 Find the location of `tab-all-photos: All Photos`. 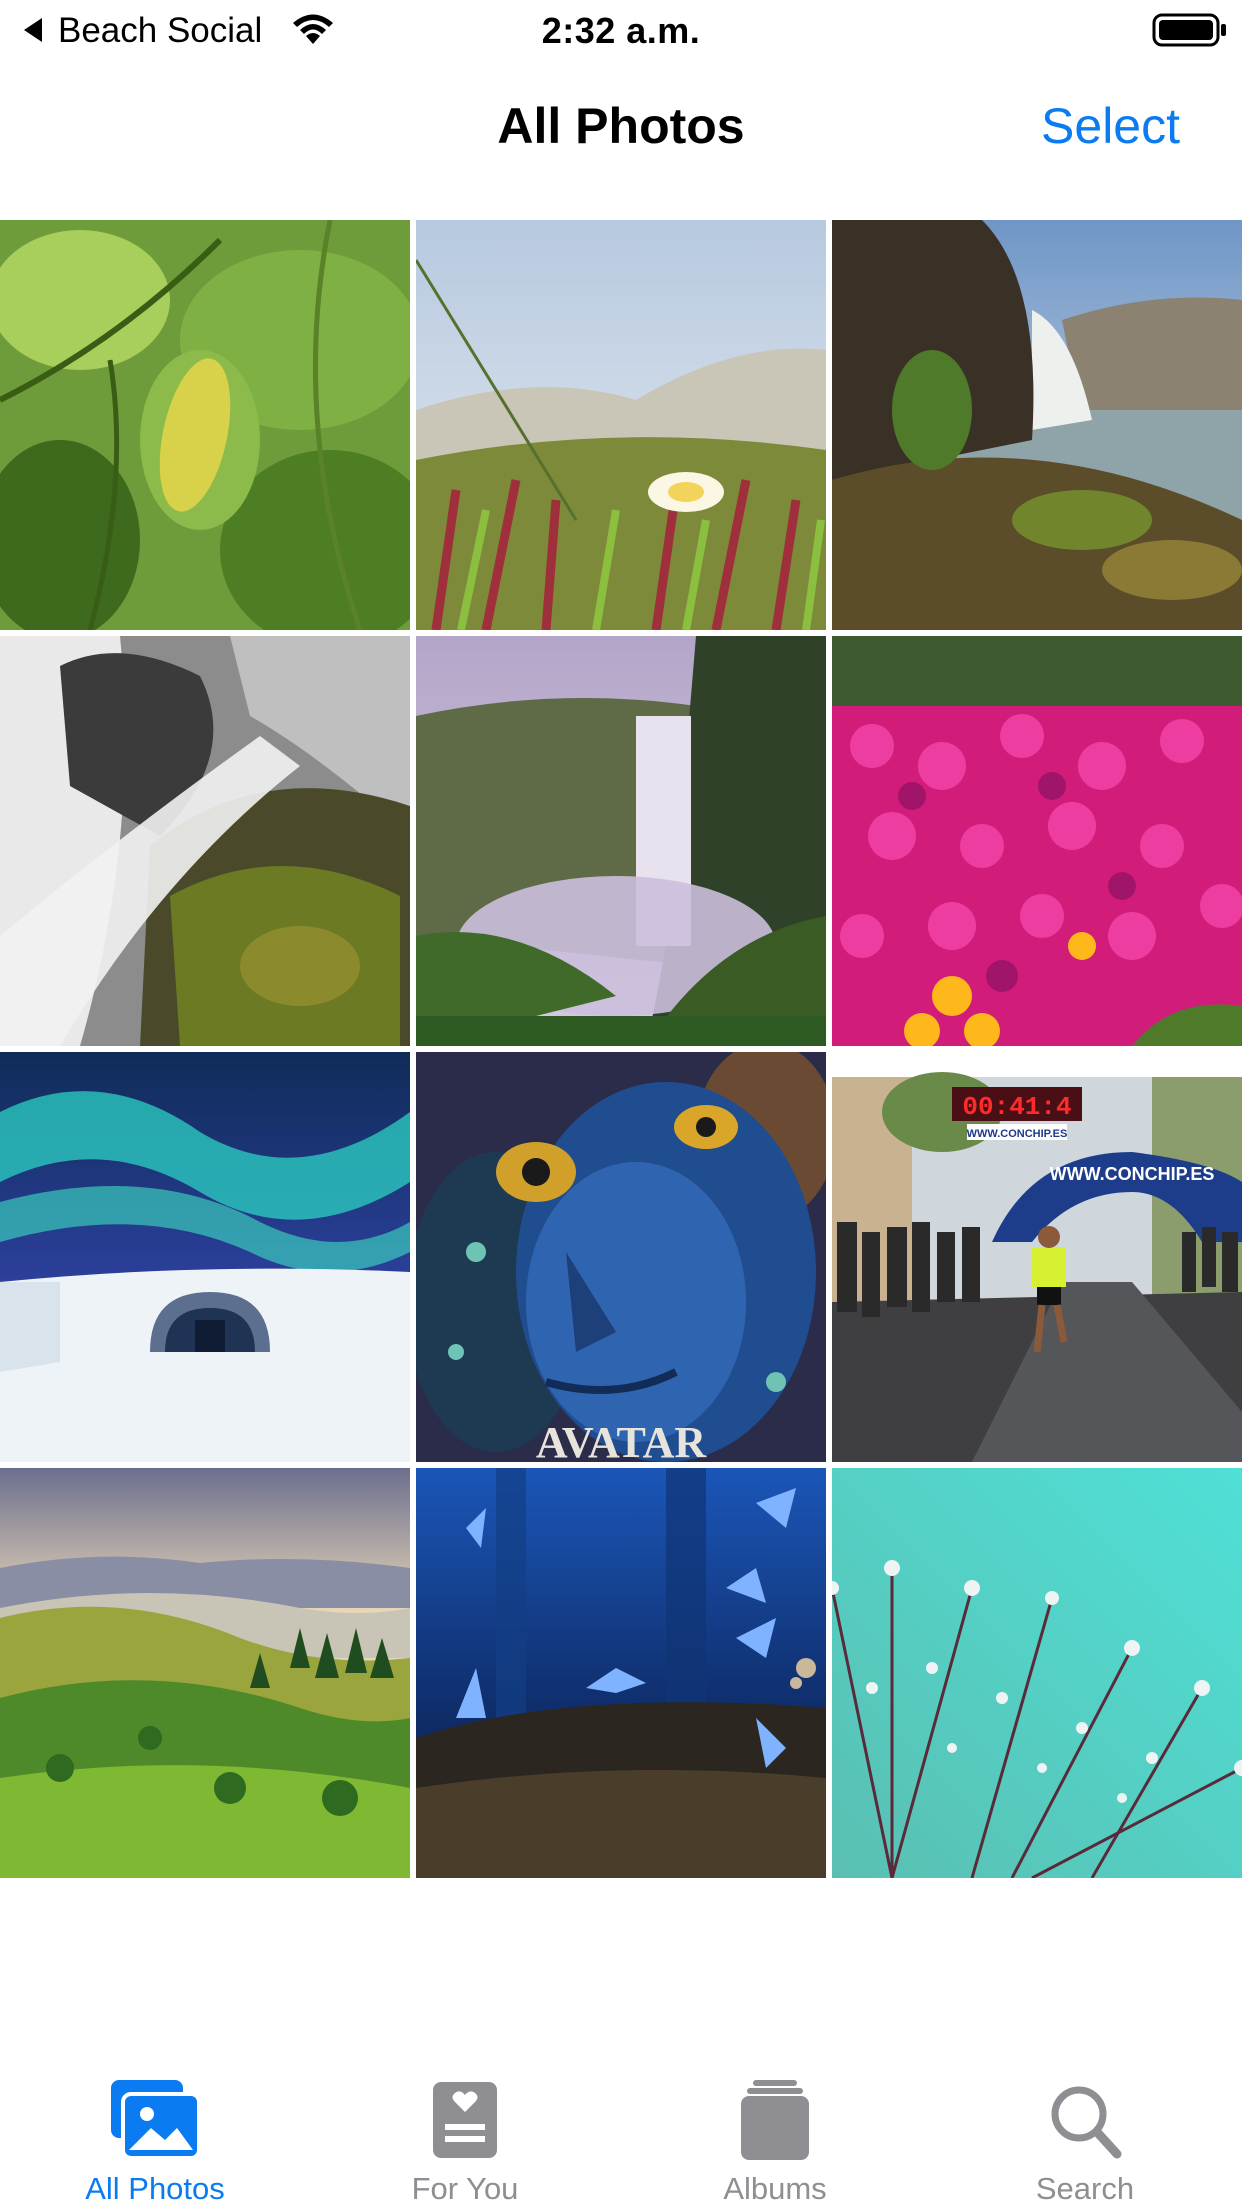

tab-all-photos: All Photos is located at coordinates (155, 2134).